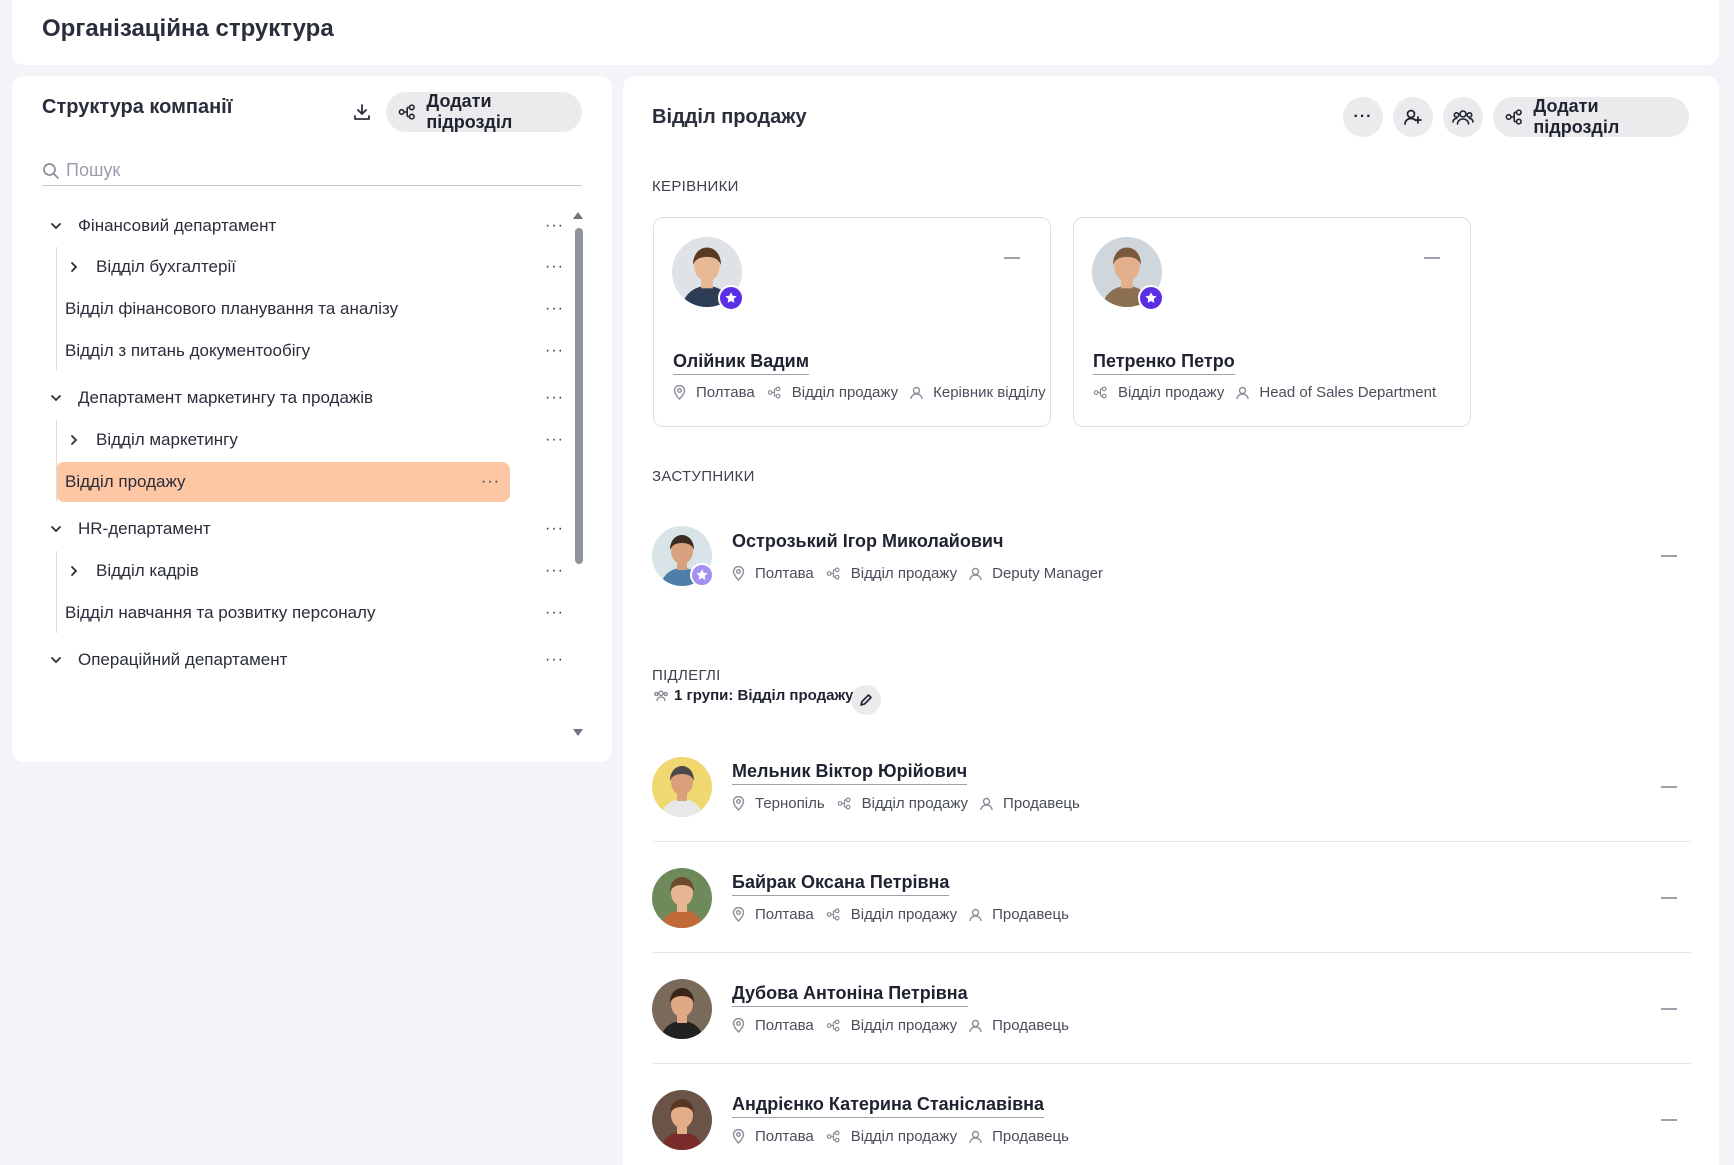 This screenshot has width=1734, height=1165. I want to click on search-icon, so click(51, 170).